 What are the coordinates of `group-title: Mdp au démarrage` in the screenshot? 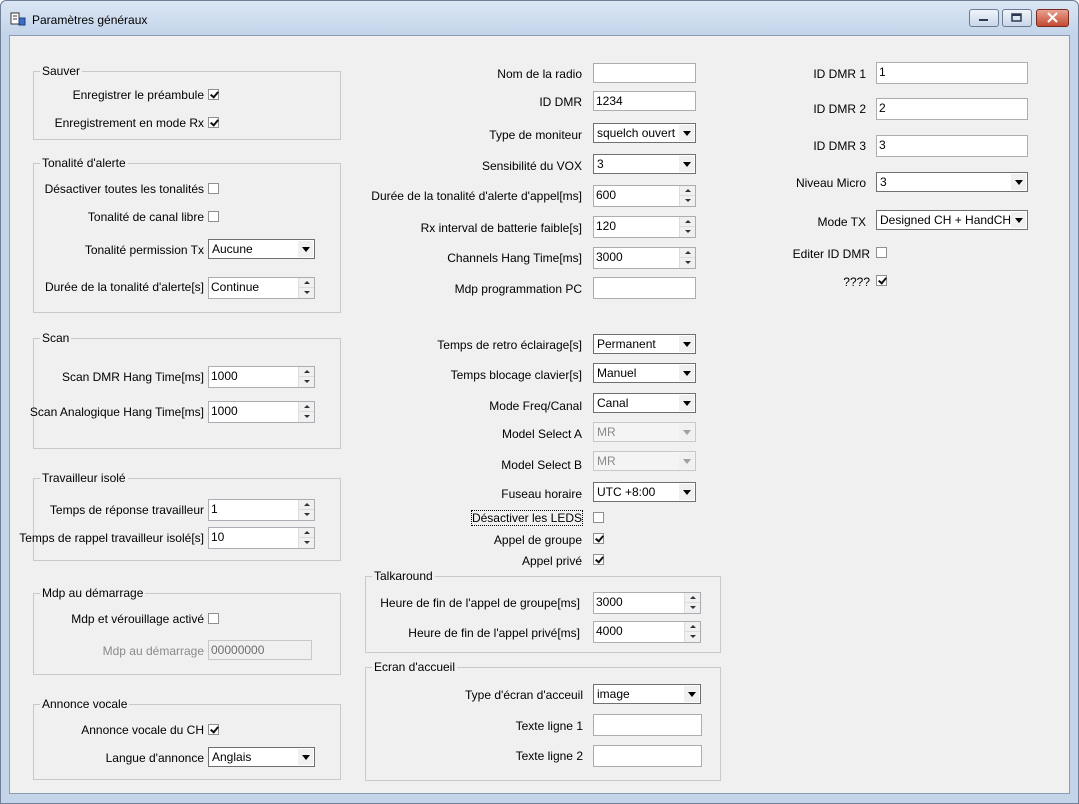 It's located at (93, 593).